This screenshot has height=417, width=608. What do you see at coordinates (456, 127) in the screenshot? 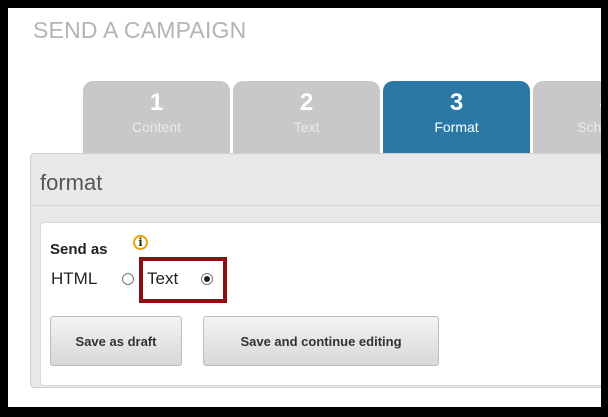
I see `tab-label: Format` at bounding box center [456, 127].